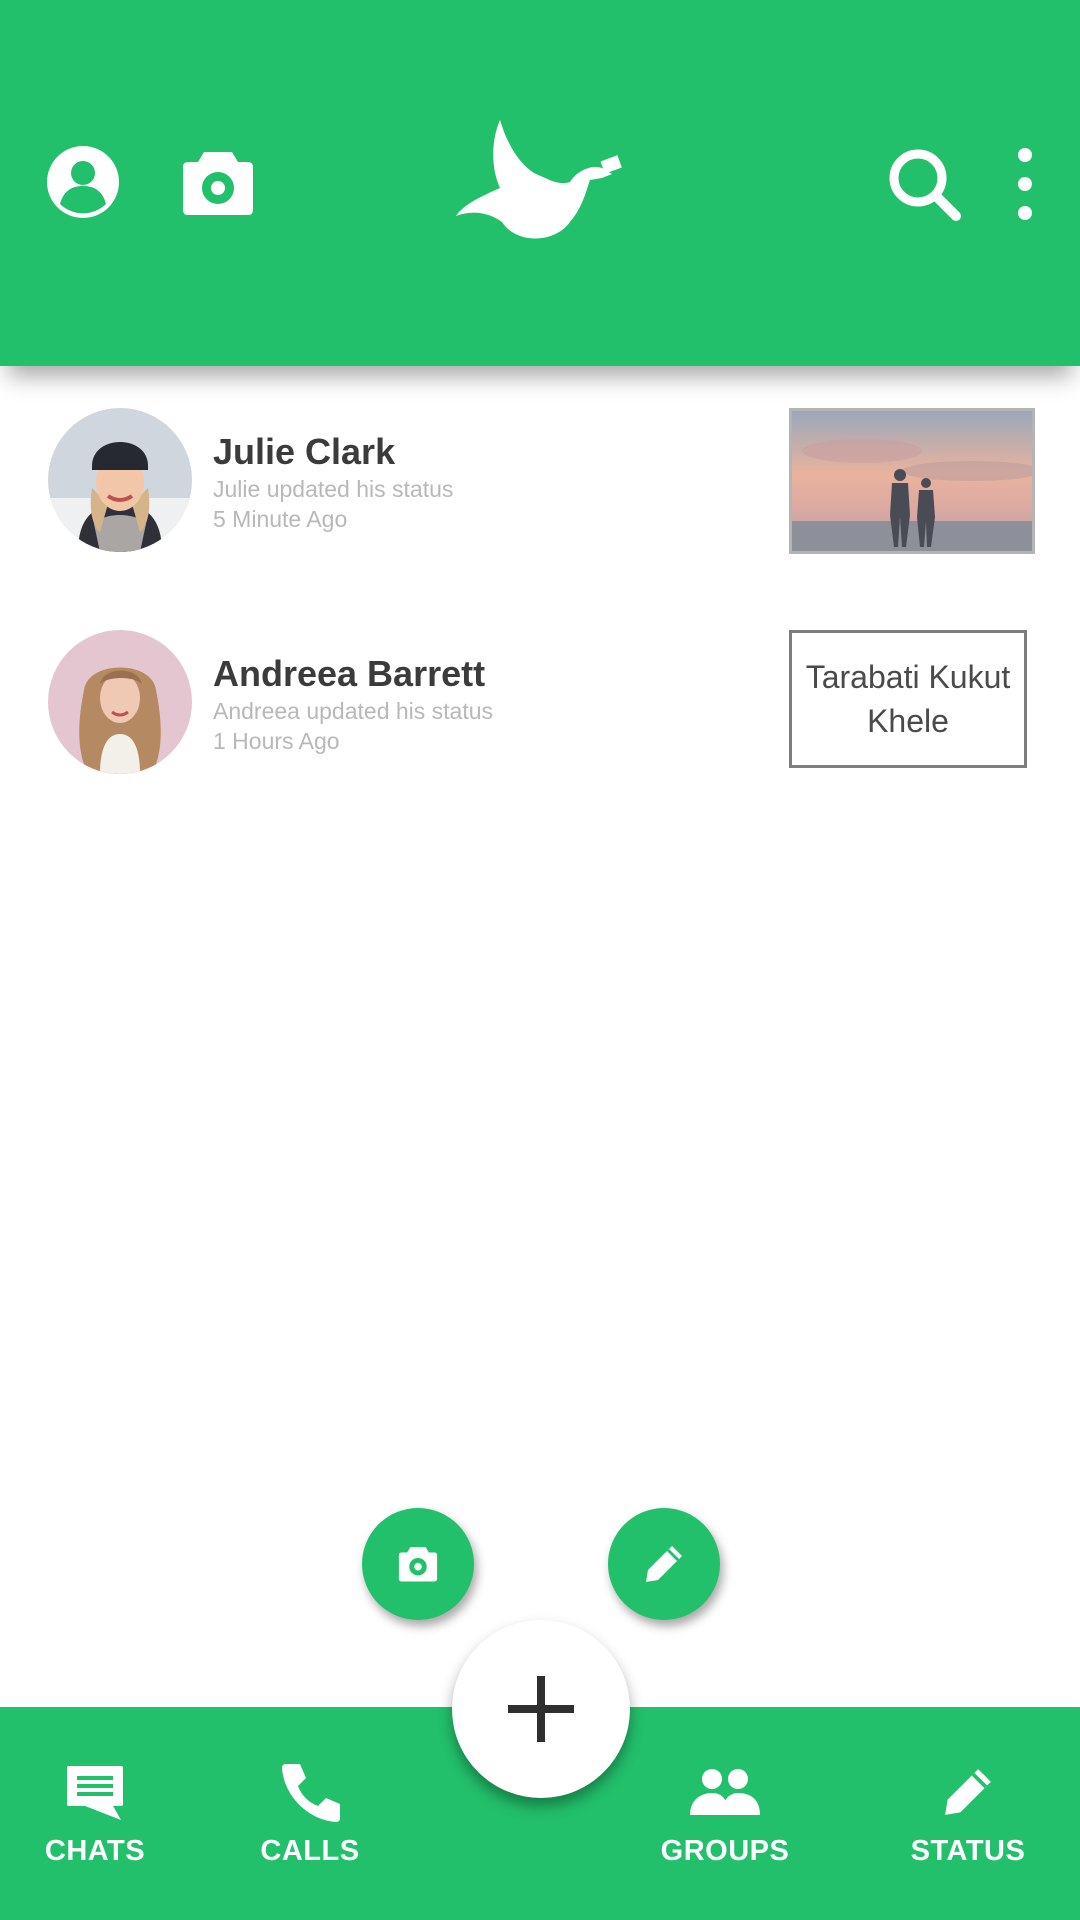 The width and height of the screenshot is (1080, 1920). I want to click on search-icon, so click(924, 184).